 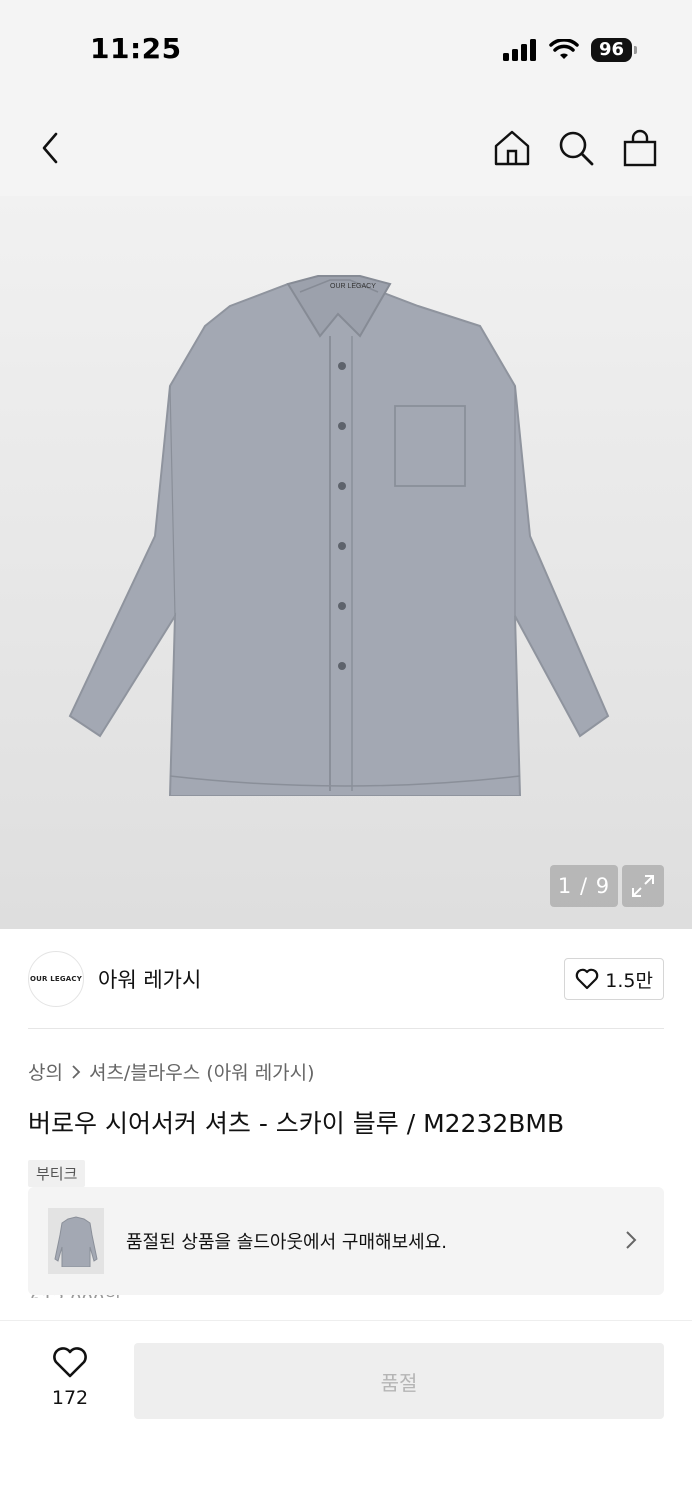 I want to click on shopping-bag-icon, so click(x=640, y=148).